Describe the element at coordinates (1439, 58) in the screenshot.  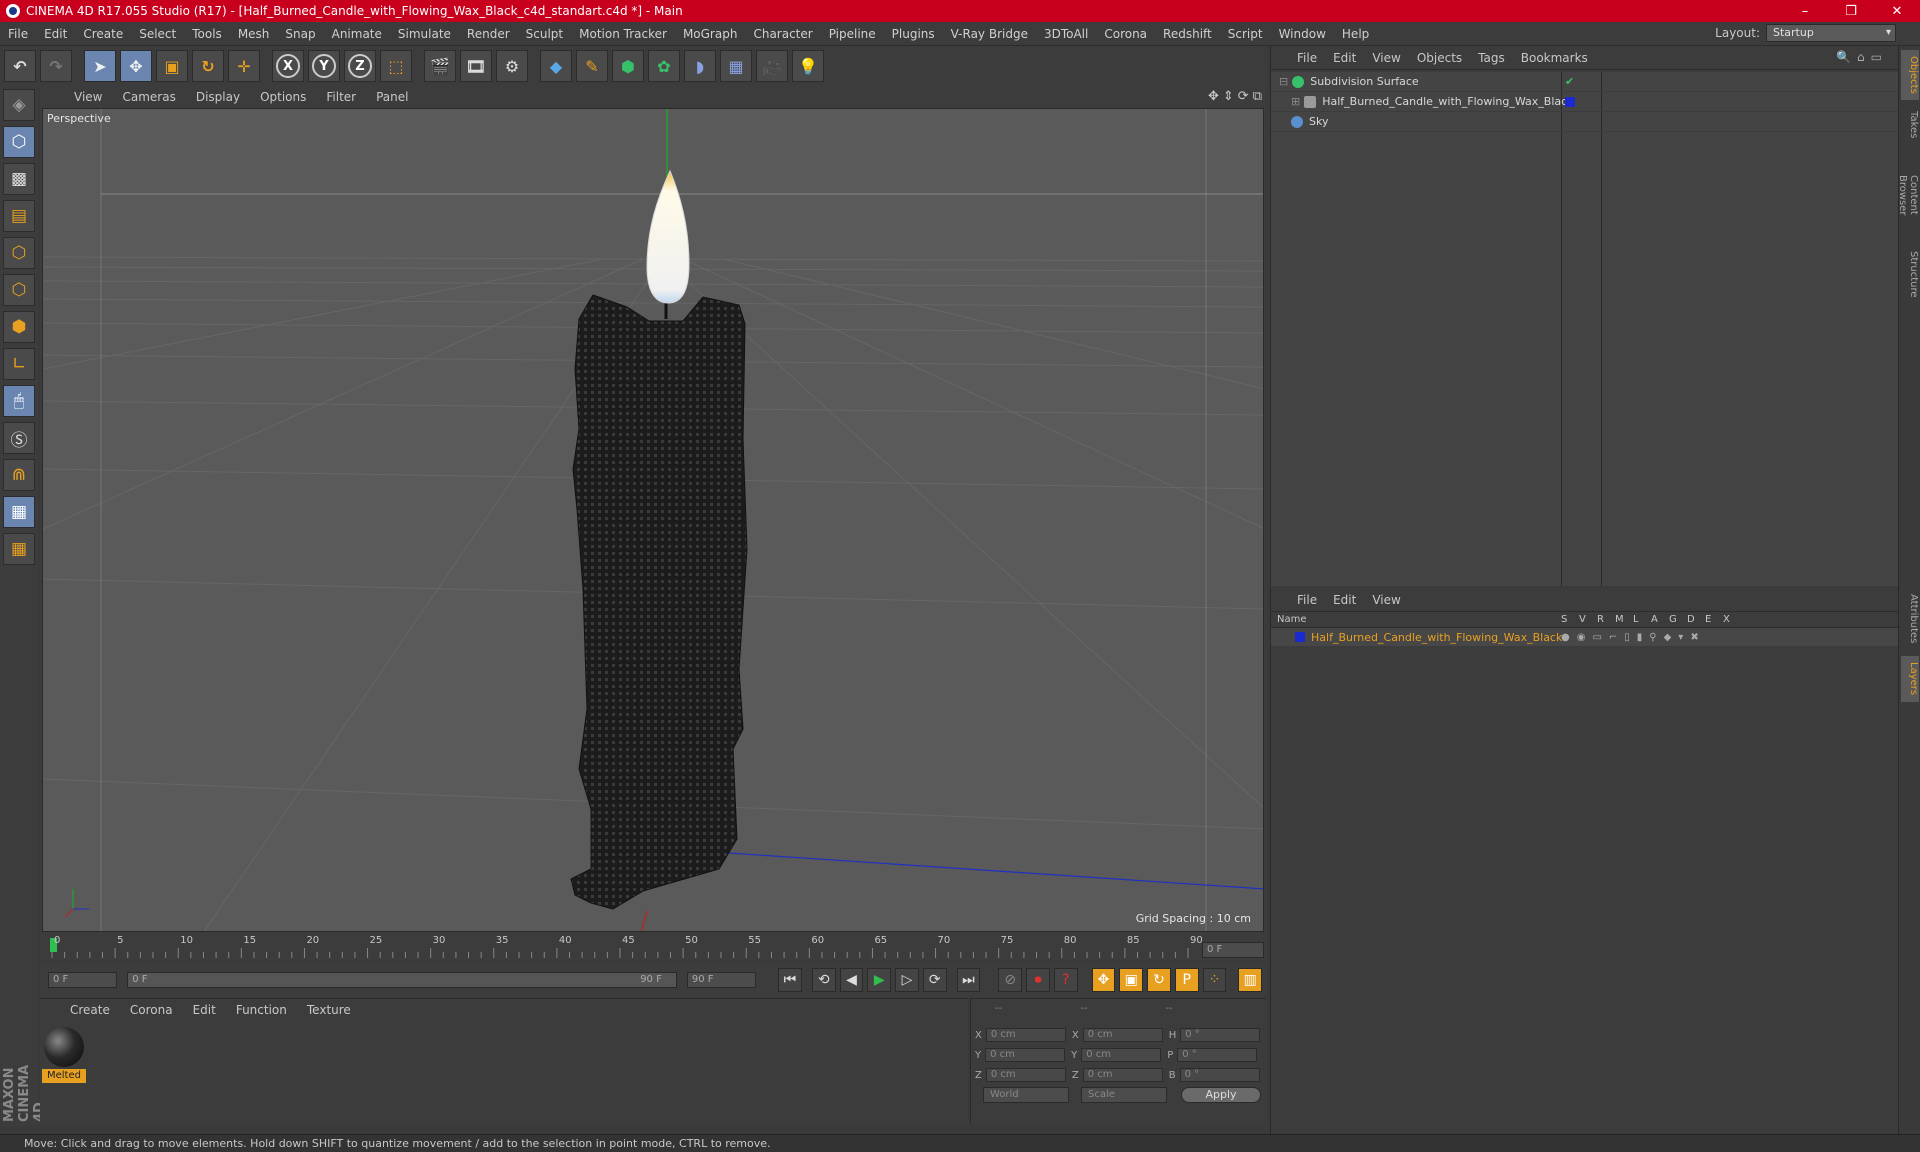
I see `object-menu-objects: Objects` at that location.